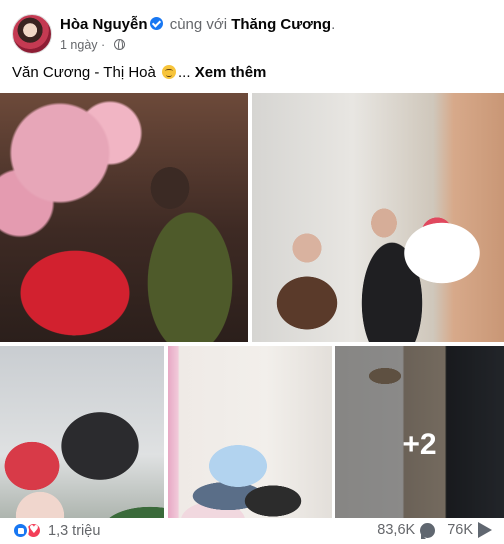  What do you see at coordinates (32, 34) in the screenshot?
I see `author-avatar` at bounding box center [32, 34].